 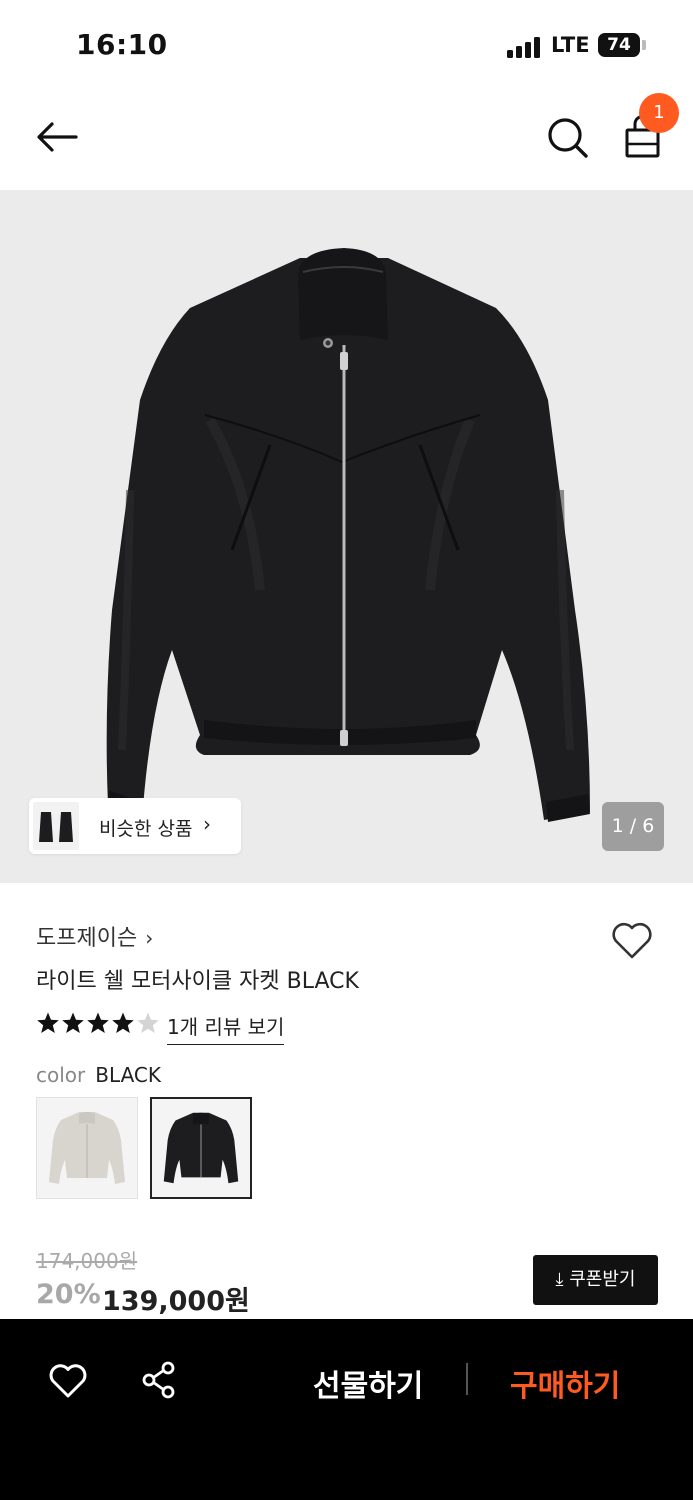 I want to click on brand-name: 도프제이슨, so click(x=87, y=938).